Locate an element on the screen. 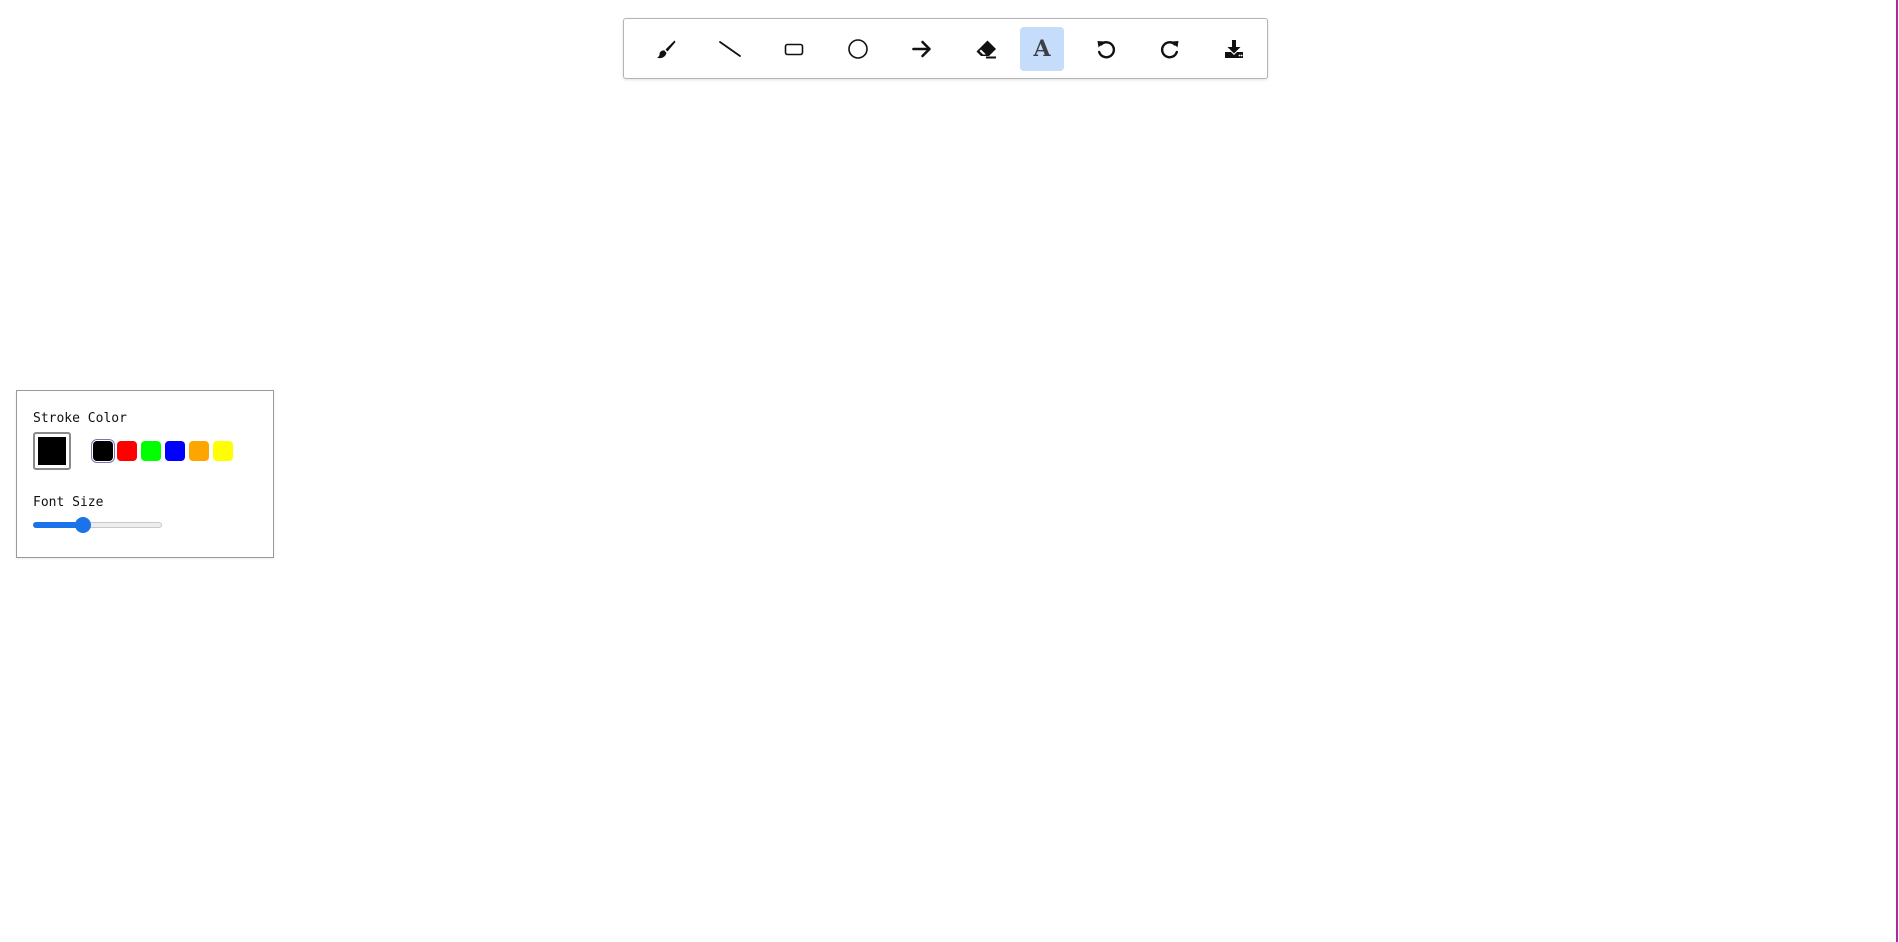  swatch-blue is located at coordinates (175, 451).